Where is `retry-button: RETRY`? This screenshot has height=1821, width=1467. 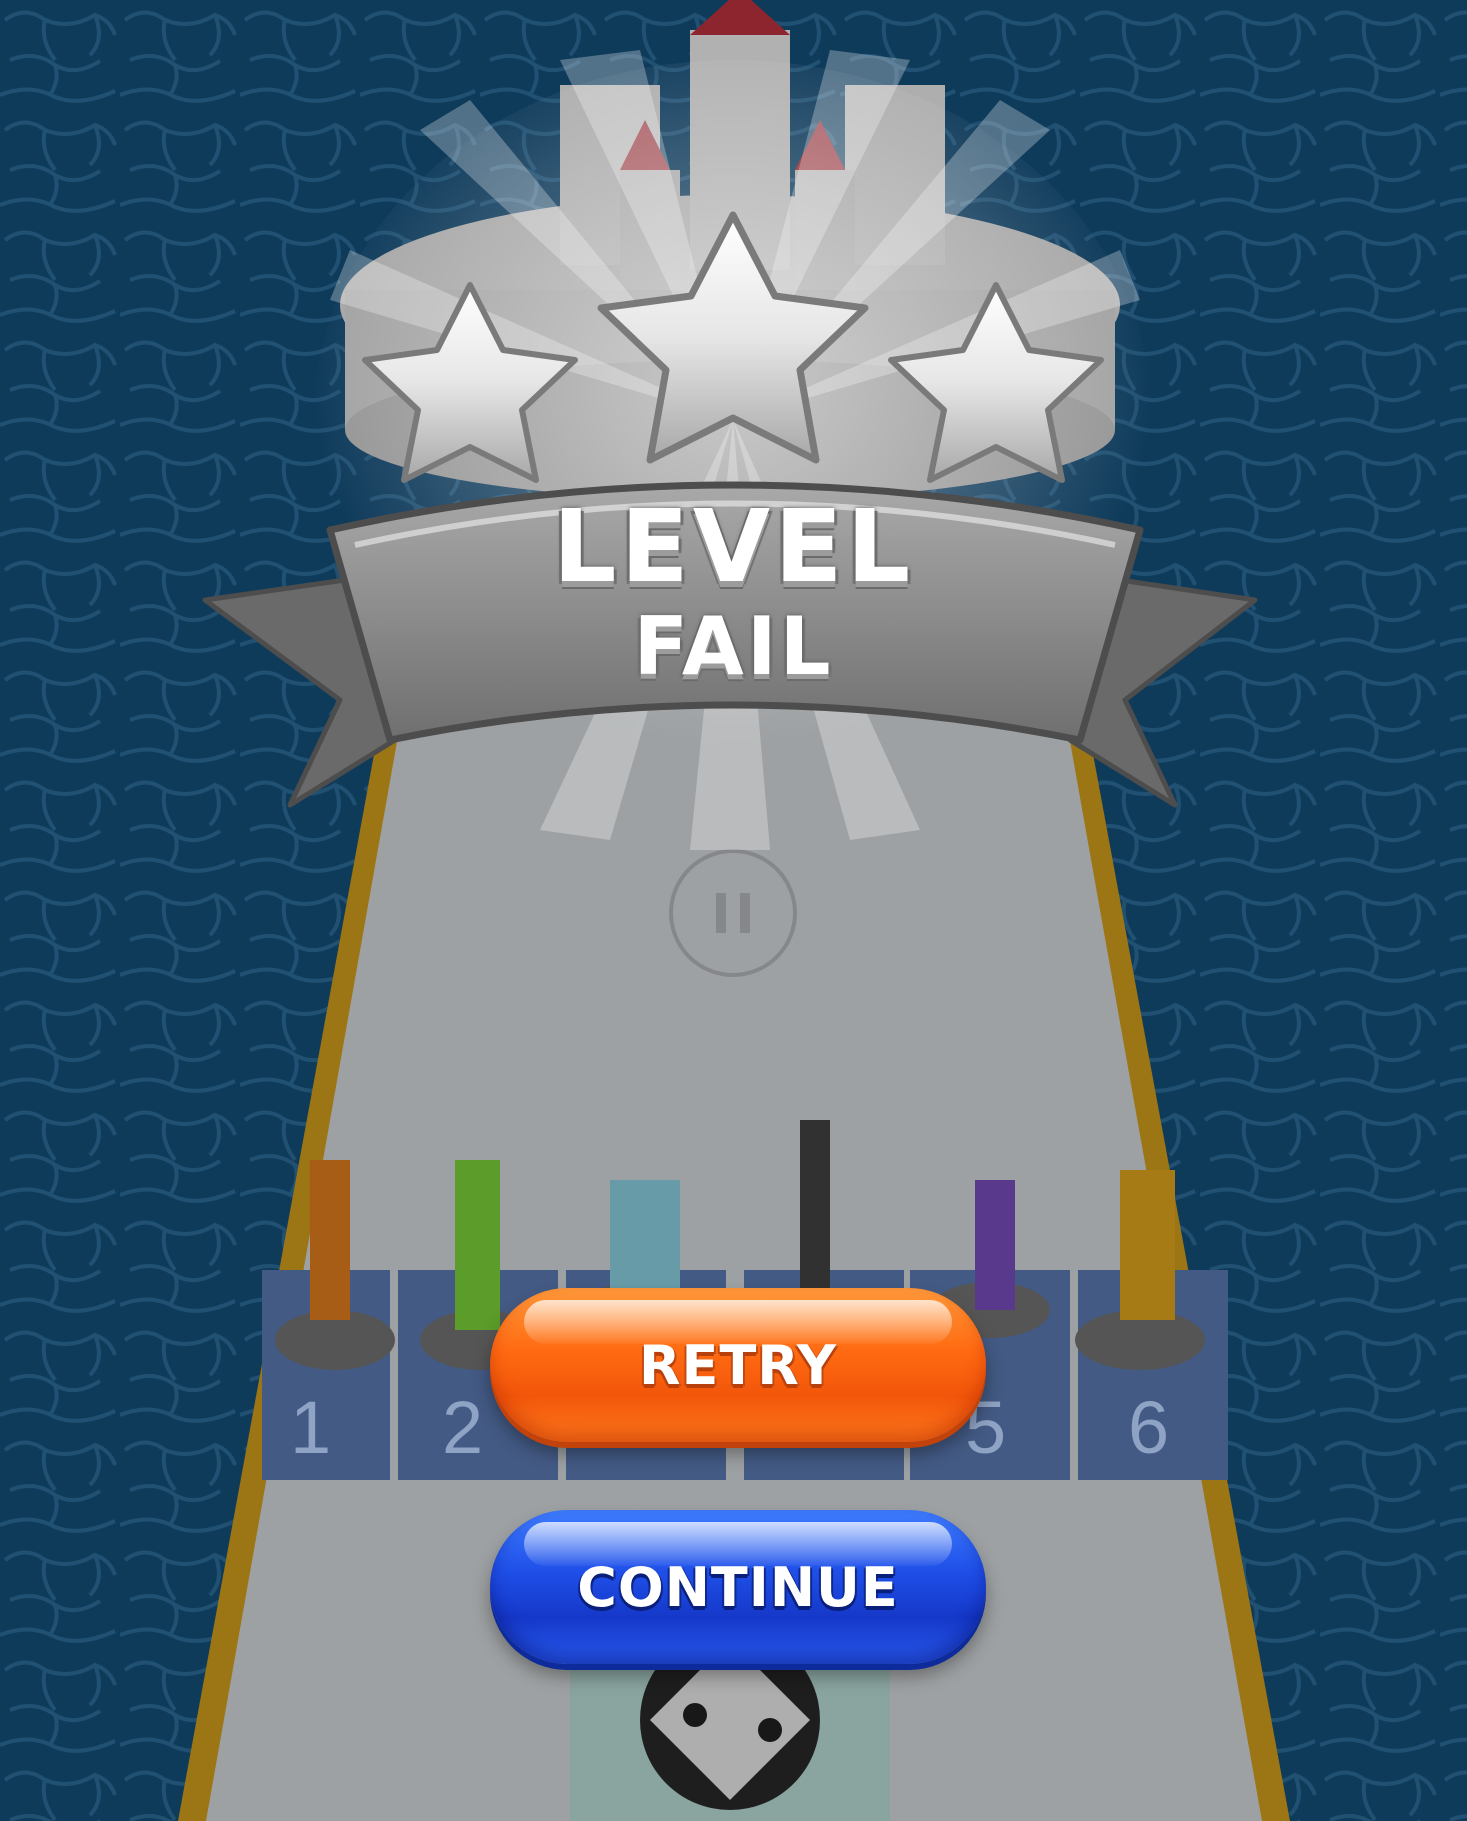
retry-button: RETRY is located at coordinates (738, 1365).